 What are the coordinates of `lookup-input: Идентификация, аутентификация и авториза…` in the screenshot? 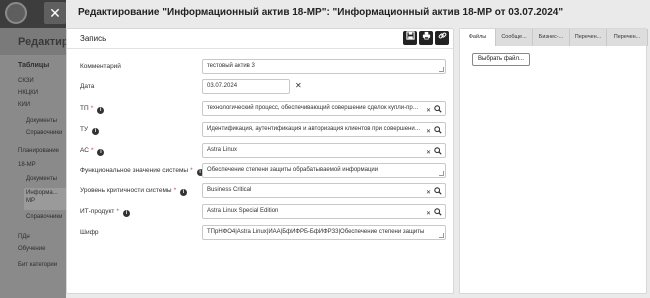 It's located at (324, 129).